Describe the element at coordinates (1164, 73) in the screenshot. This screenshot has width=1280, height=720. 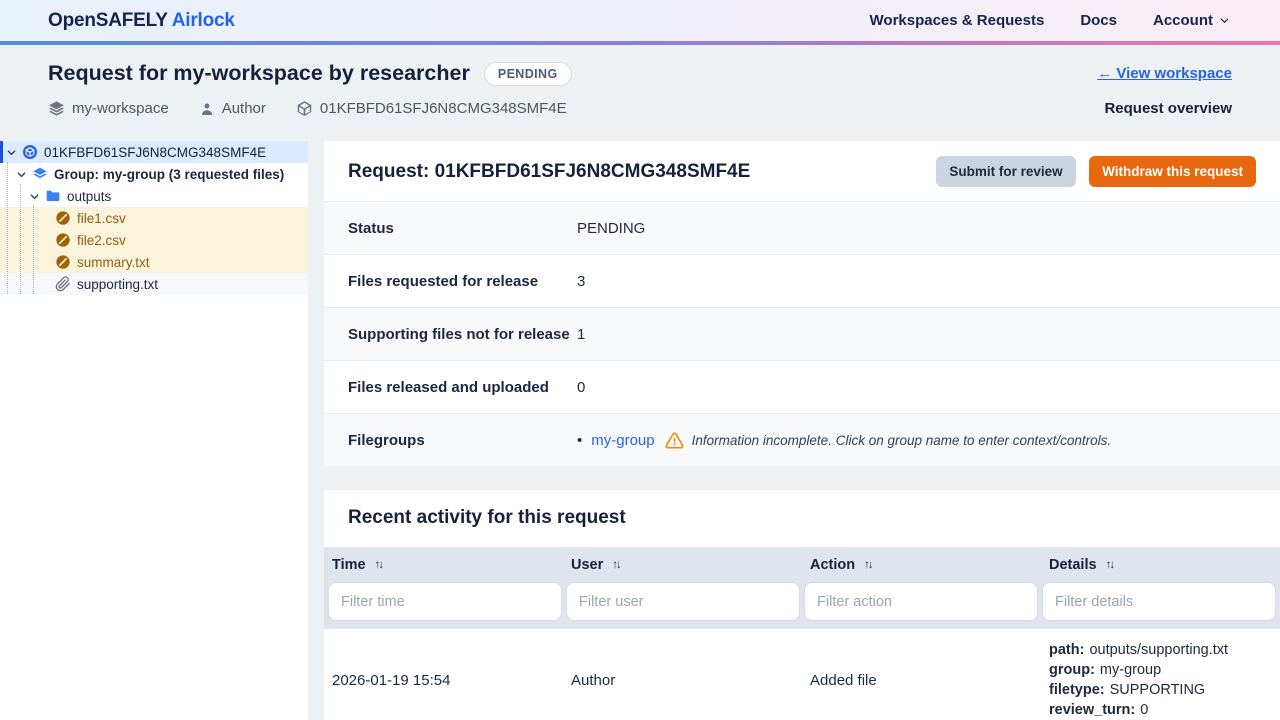
I see `view-workspace-link: ← View workspace` at that location.